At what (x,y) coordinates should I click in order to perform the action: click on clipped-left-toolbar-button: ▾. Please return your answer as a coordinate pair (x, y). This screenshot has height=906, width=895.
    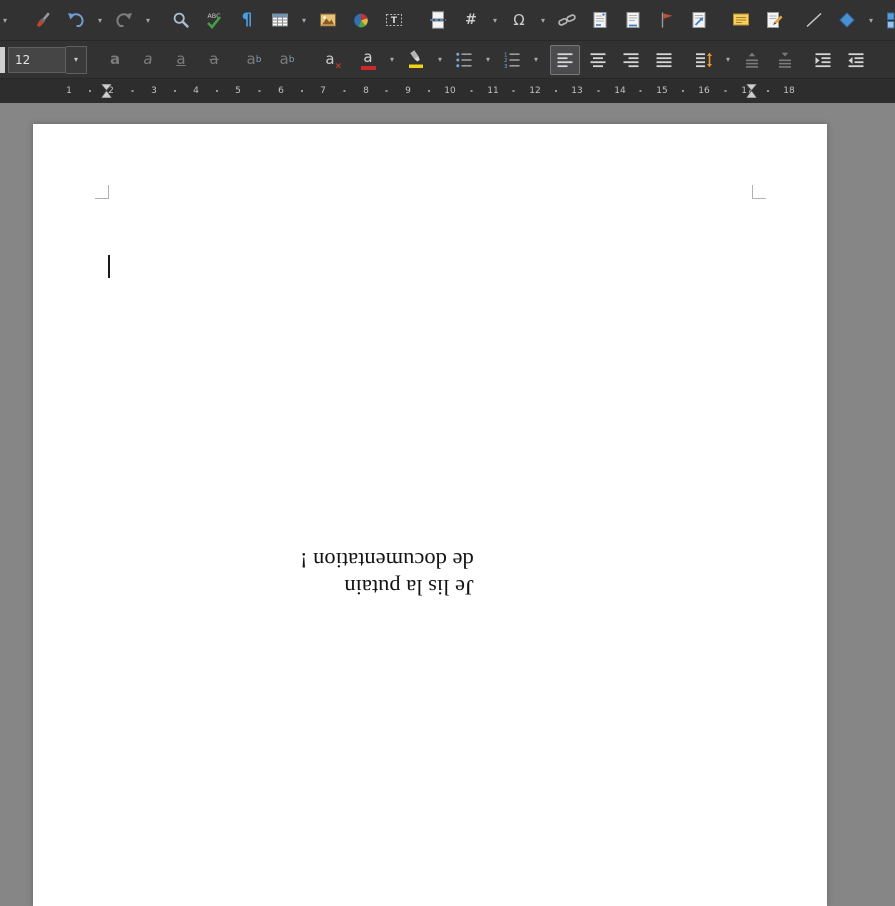
    Looking at the image, I should click on (5, 20).